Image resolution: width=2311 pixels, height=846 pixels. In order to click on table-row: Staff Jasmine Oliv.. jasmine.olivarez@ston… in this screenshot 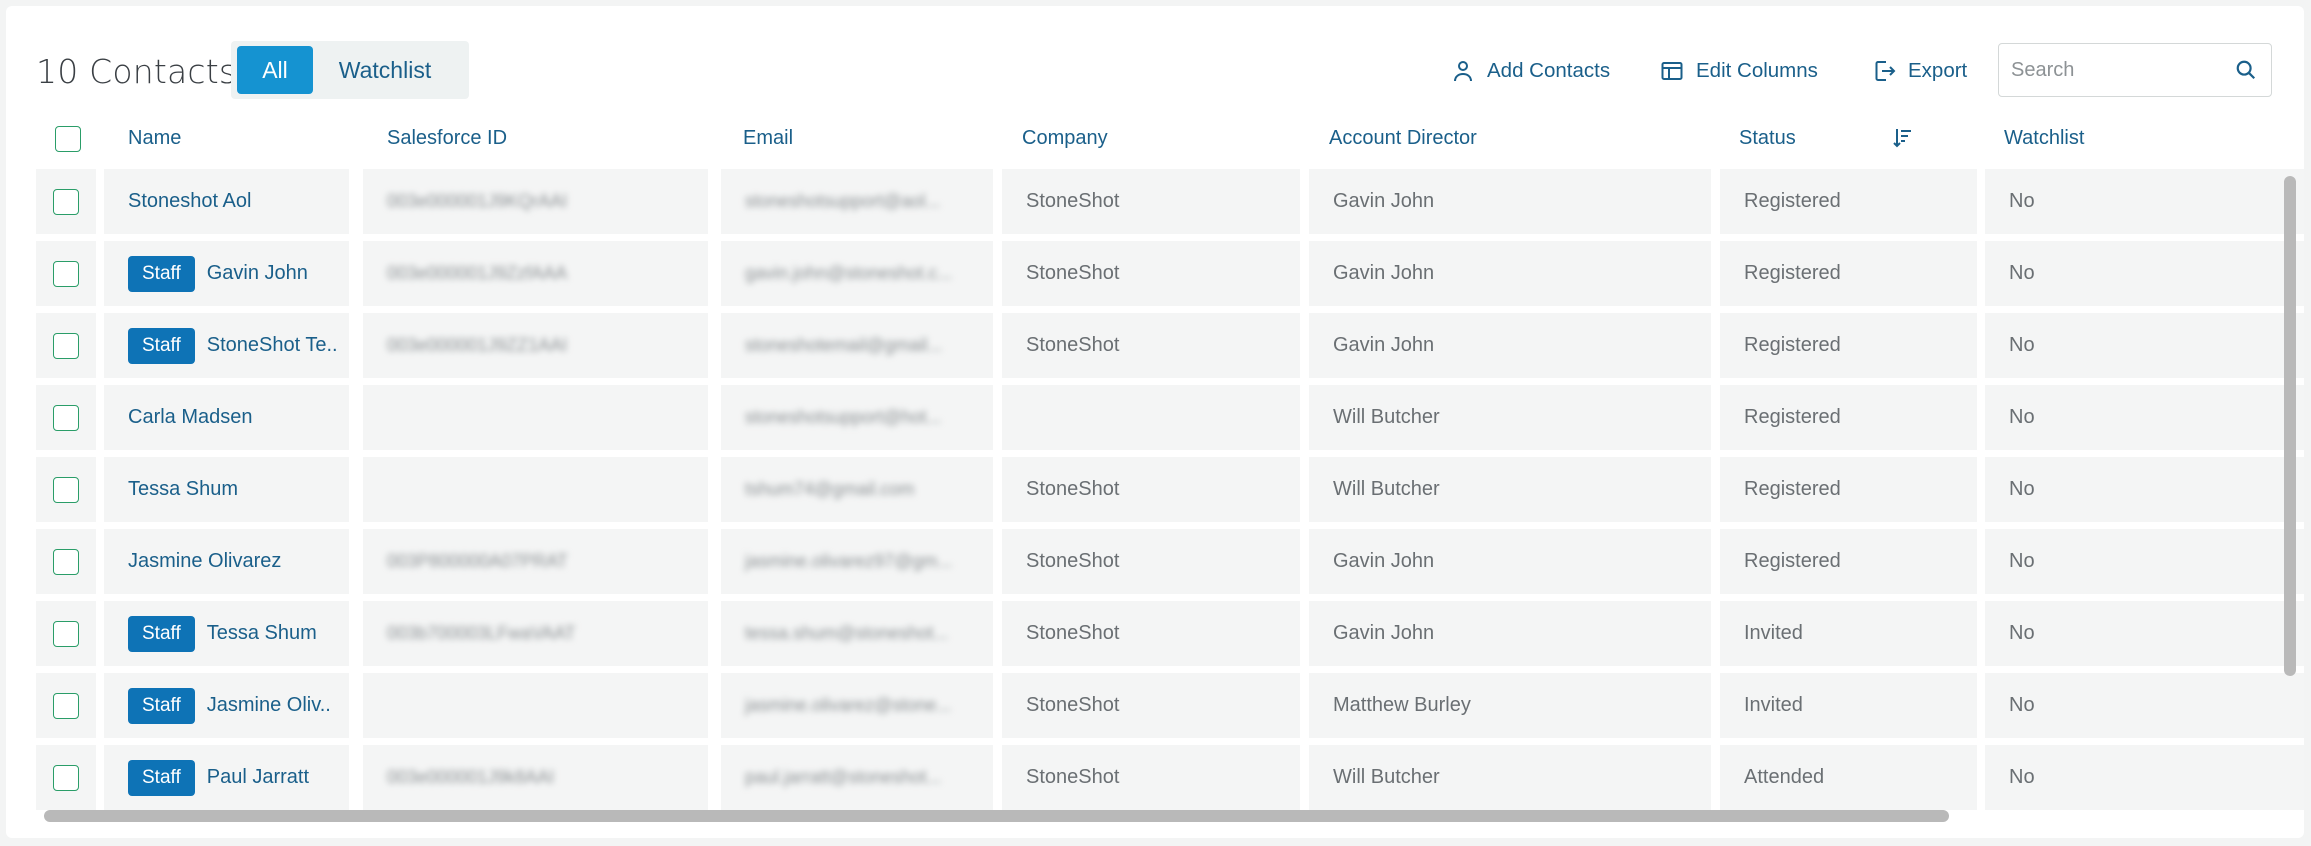, I will do `click(1170, 709)`.